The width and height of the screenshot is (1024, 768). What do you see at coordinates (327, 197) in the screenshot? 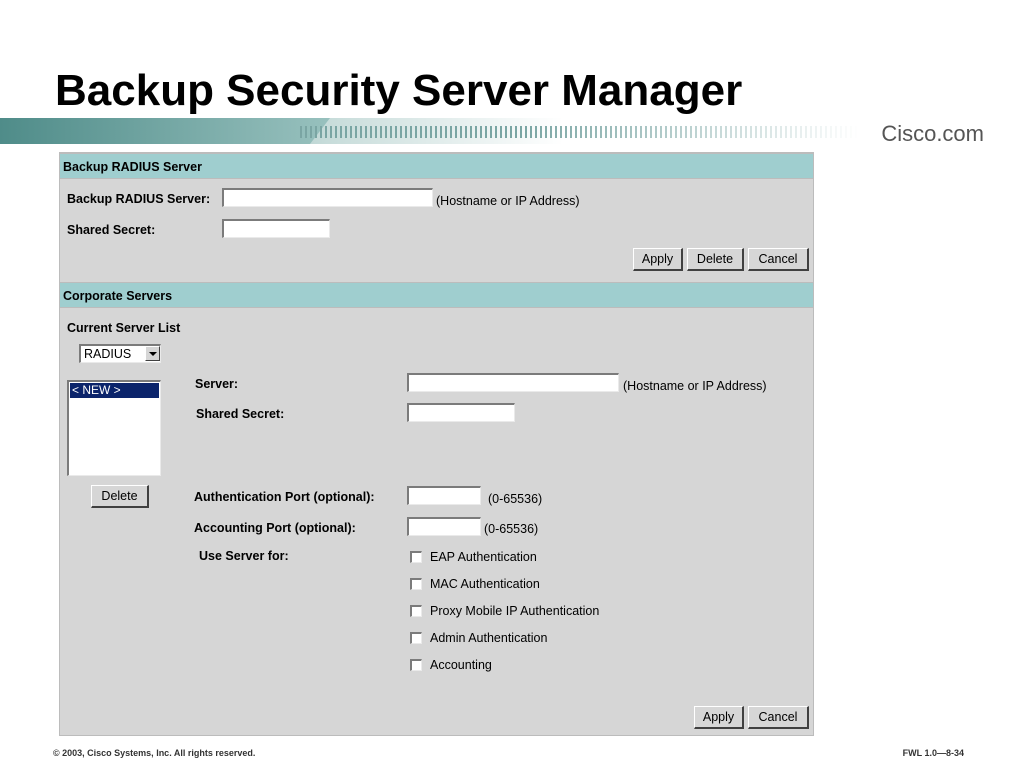
I see `backup-server-input` at bounding box center [327, 197].